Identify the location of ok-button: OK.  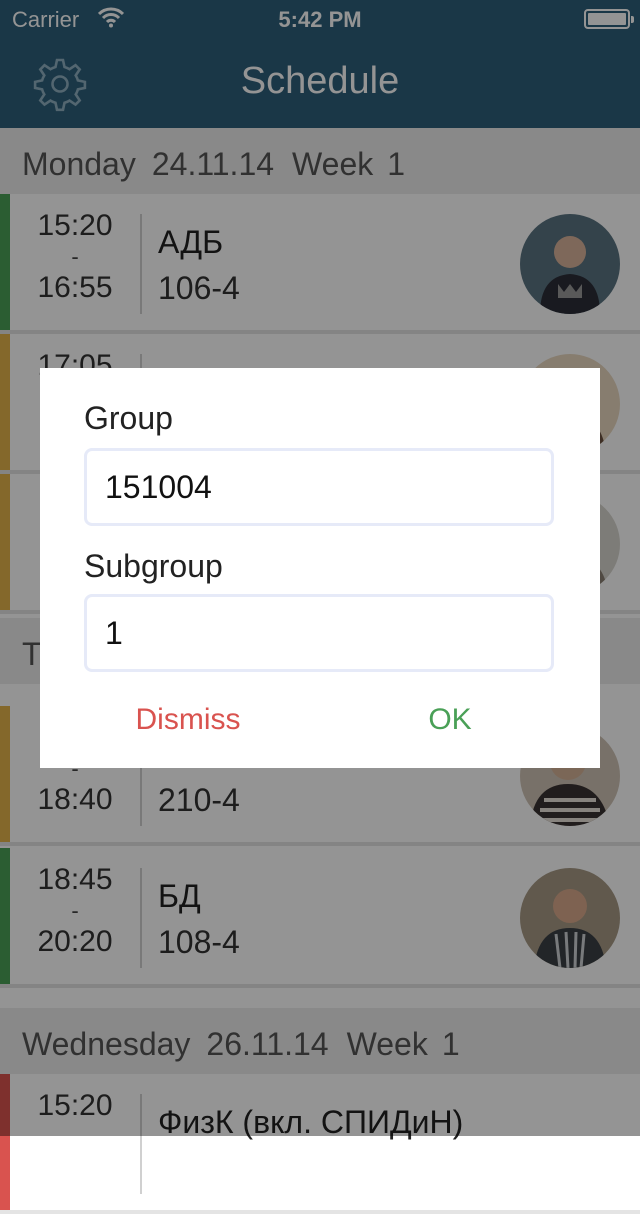
(450, 720).